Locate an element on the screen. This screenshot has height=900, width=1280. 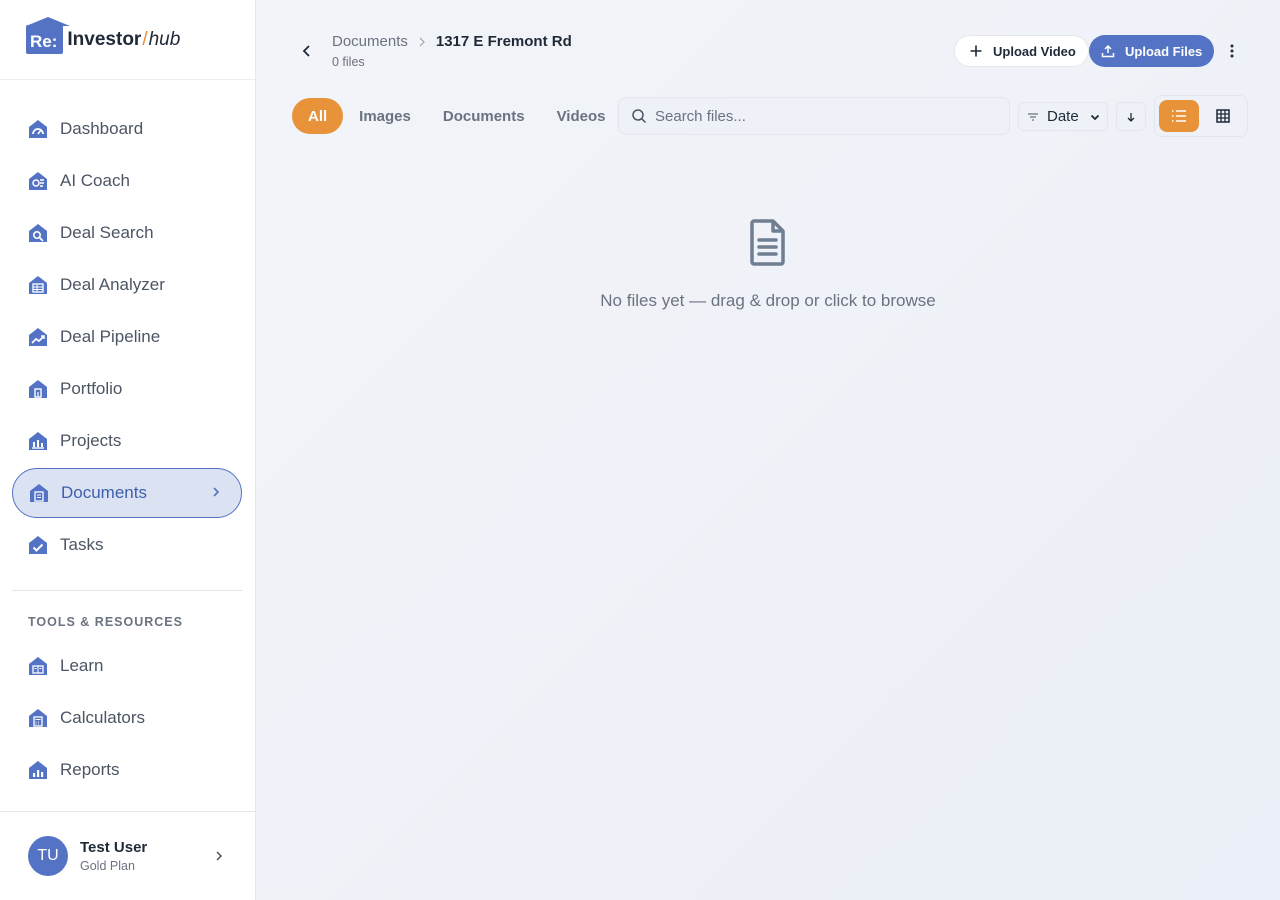
logo-hub: hub is located at coordinates (164, 39).